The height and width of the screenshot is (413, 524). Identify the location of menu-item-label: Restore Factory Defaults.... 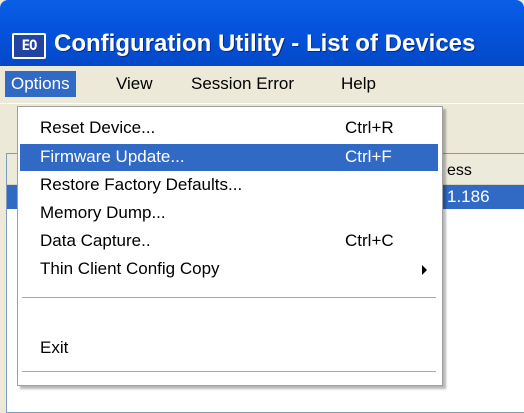
(141, 184).